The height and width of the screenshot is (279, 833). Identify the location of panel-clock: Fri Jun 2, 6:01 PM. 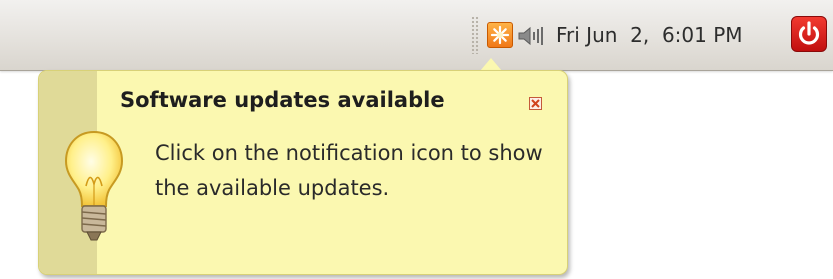
(649, 35).